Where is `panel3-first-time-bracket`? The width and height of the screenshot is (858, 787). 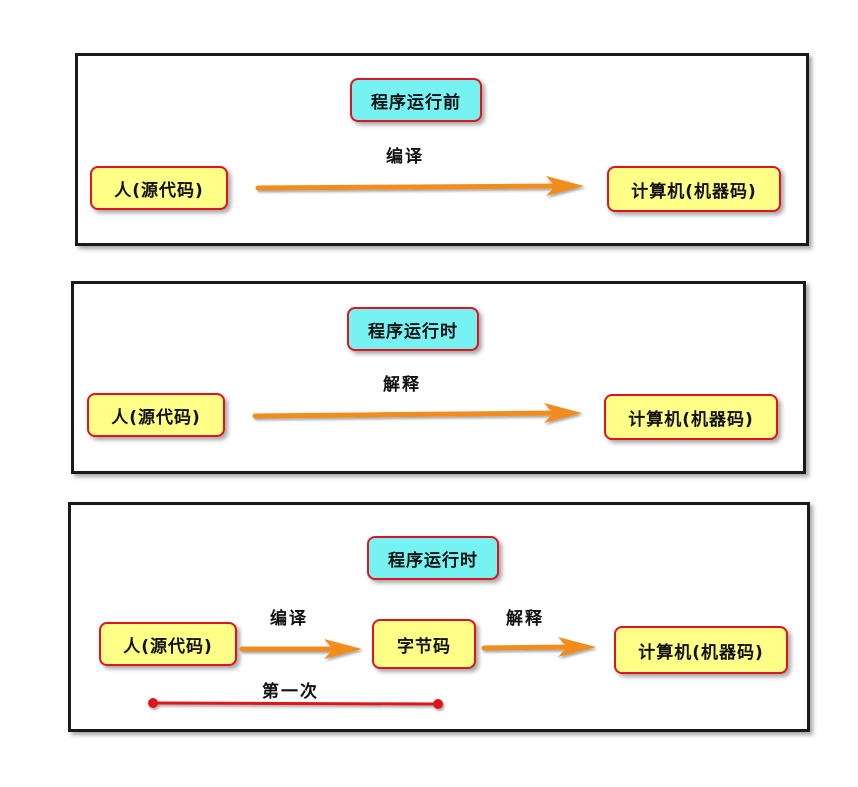 panel3-first-time-bracket is located at coordinates (295, 703).